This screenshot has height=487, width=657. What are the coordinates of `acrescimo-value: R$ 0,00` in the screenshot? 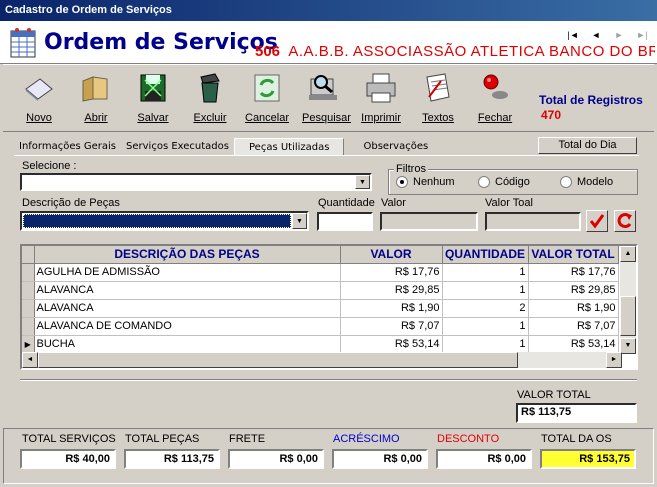 It's located at (380, 459).